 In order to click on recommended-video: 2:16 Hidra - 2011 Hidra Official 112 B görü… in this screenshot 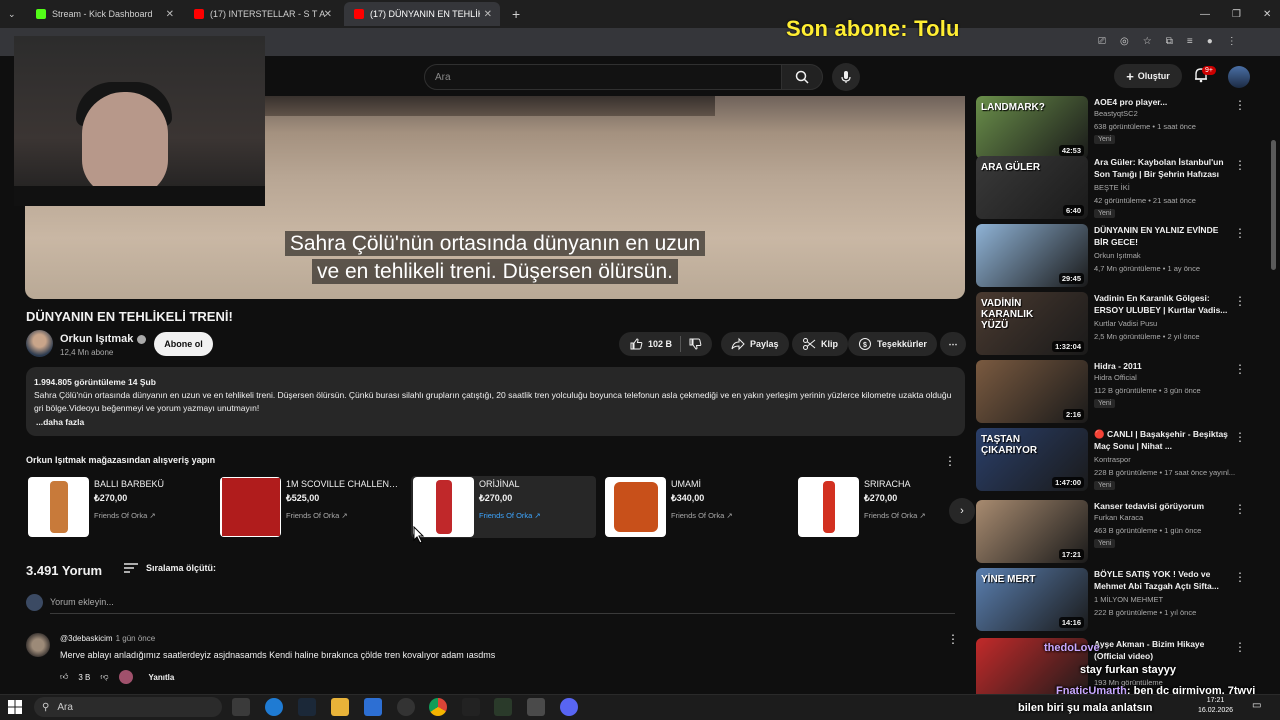, I will do `click(1121, 392)`.